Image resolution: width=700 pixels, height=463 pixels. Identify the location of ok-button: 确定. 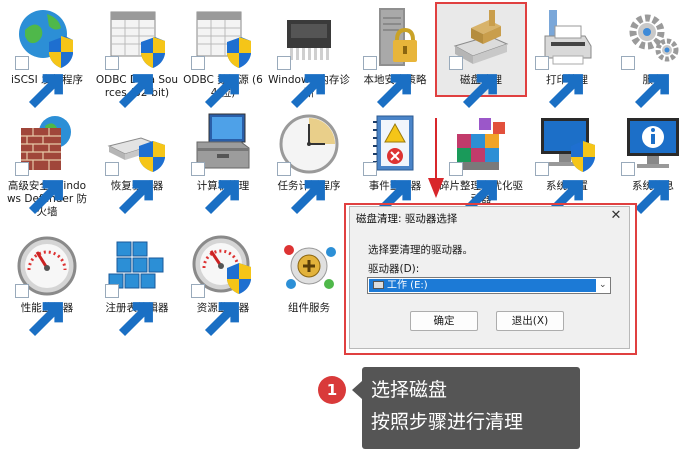
(444, 321).